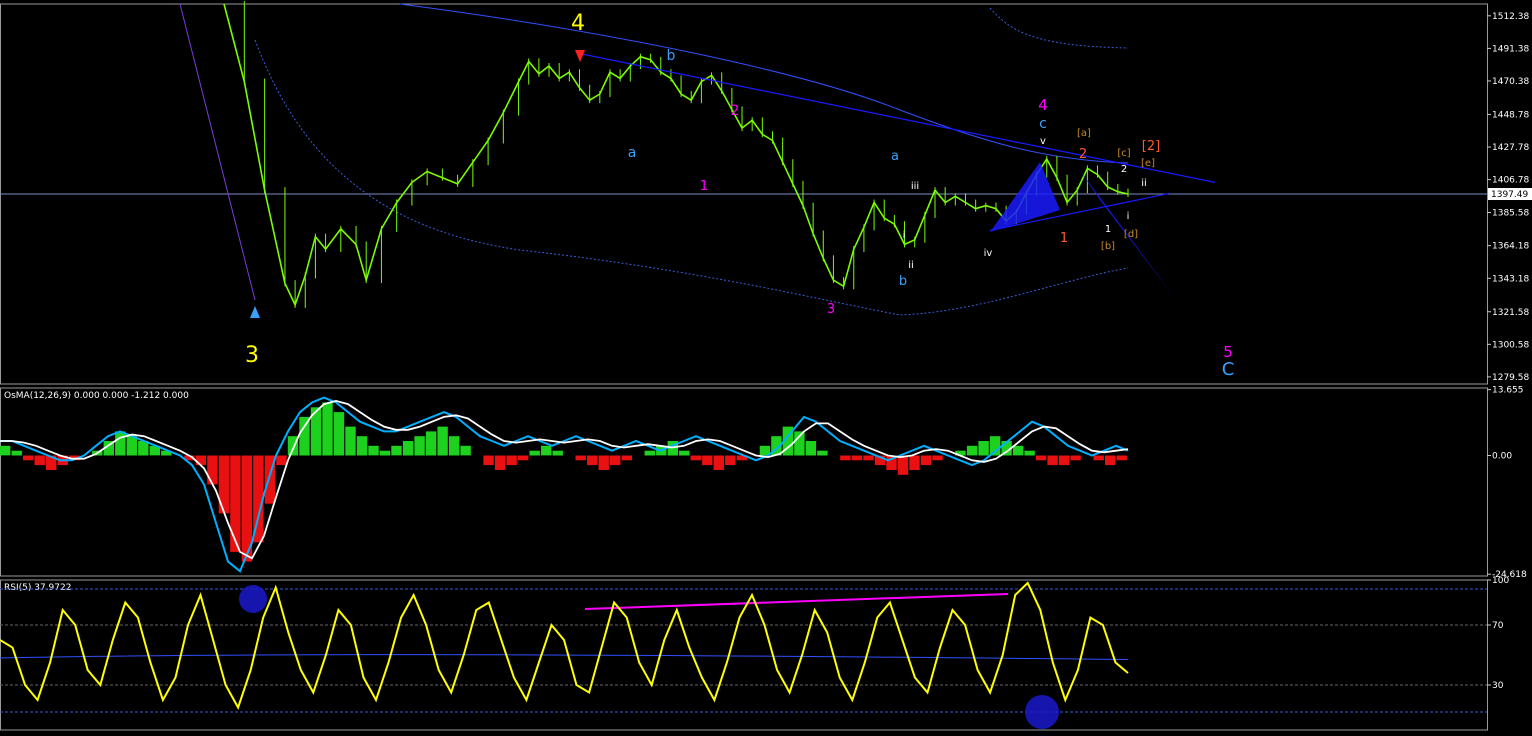 This screenshot has width=1532, height=736. I want to click on up-arrow-icon, so click(255, 312).